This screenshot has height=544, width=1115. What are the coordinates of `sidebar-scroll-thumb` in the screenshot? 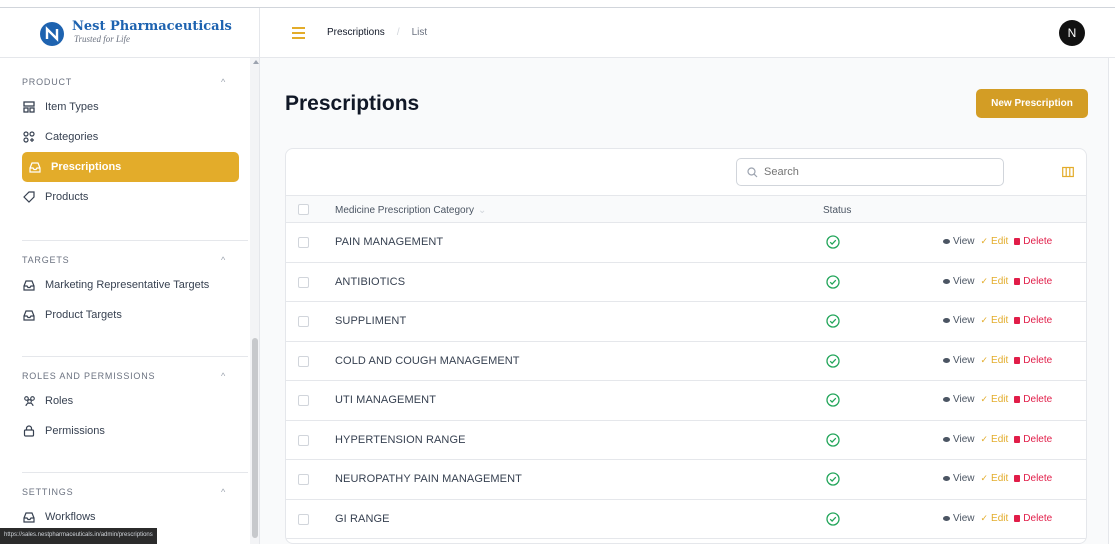 It's located at (255, 438).